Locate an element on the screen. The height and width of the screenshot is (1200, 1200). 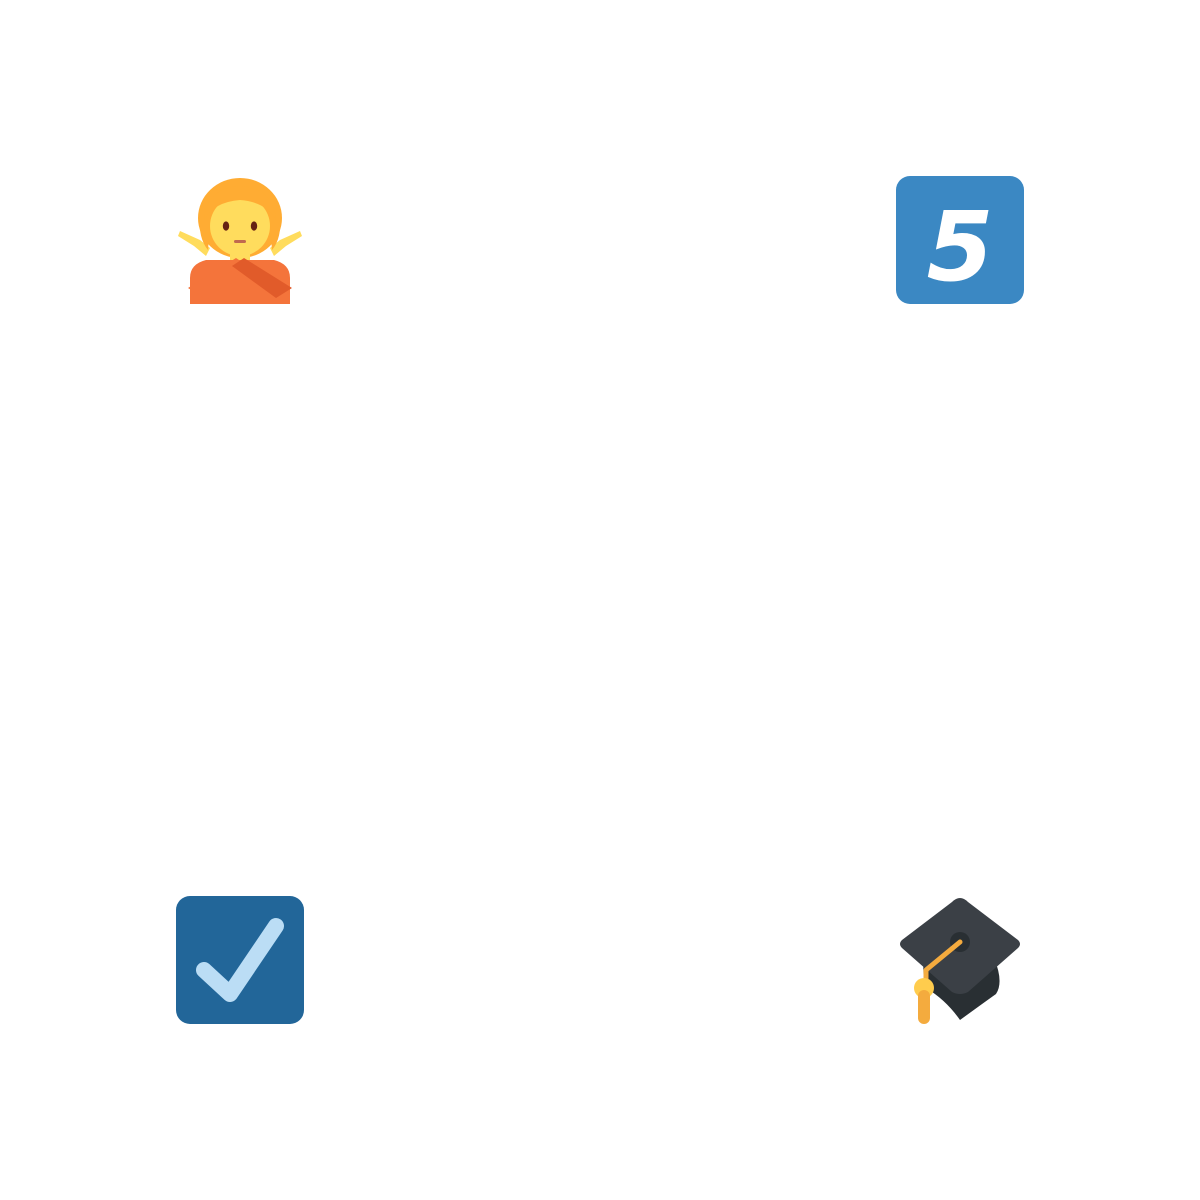
keycap-digit-five-icon: 5 is located at coordinates (960, 240).